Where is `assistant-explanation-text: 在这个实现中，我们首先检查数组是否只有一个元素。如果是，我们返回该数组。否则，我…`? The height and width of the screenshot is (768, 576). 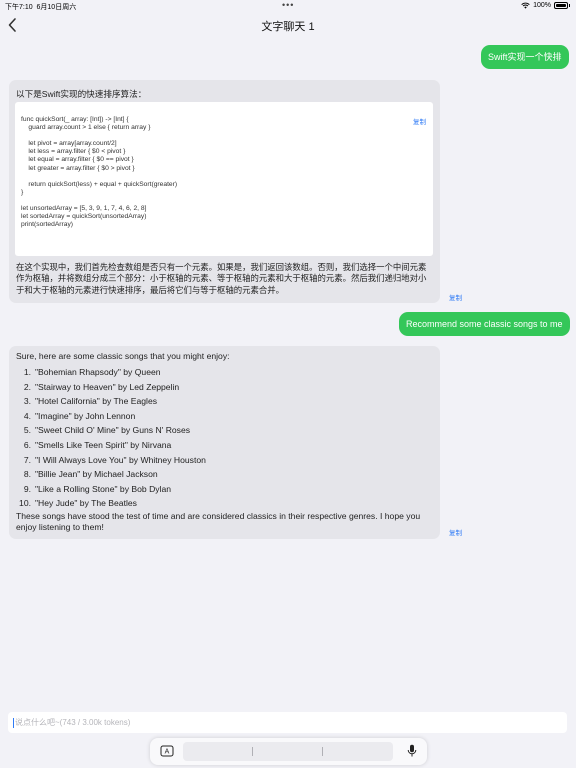
assistant-explanation-text: 在这个实现中，我们首先检查数组是否只有一个元素。如果是，我们返回该数组。否则，我… is located at coordinates (221, 278).